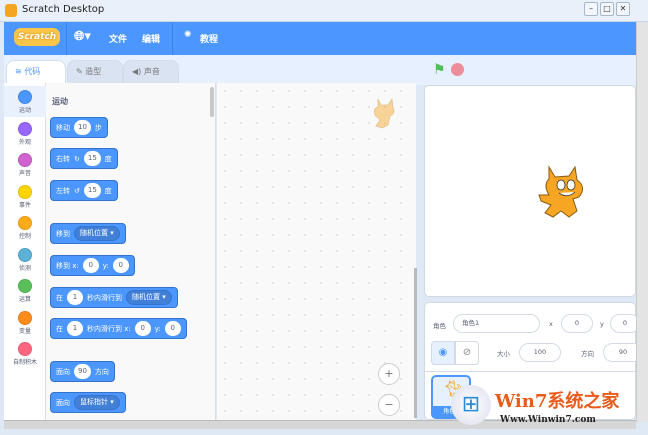  I want to click on code-scrollbar, so click(415, 343).